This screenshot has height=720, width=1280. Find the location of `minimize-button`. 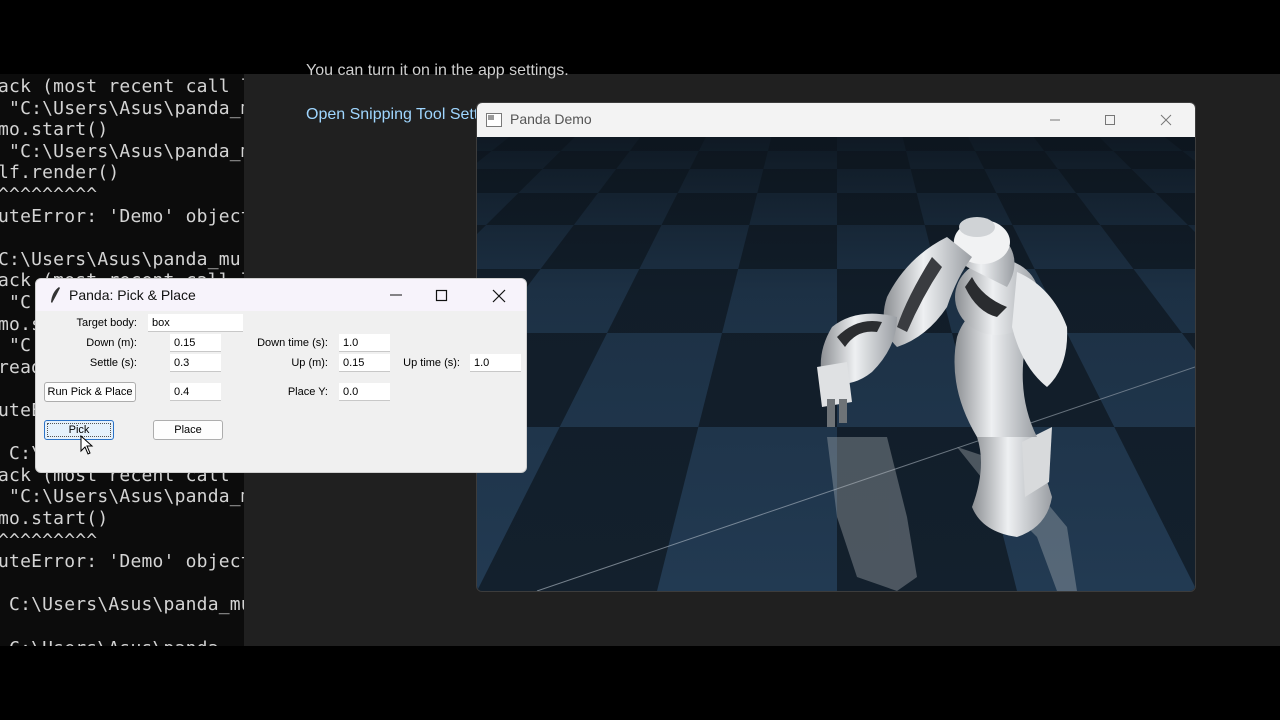

minimize-button is located at coordinates (1055, 120).